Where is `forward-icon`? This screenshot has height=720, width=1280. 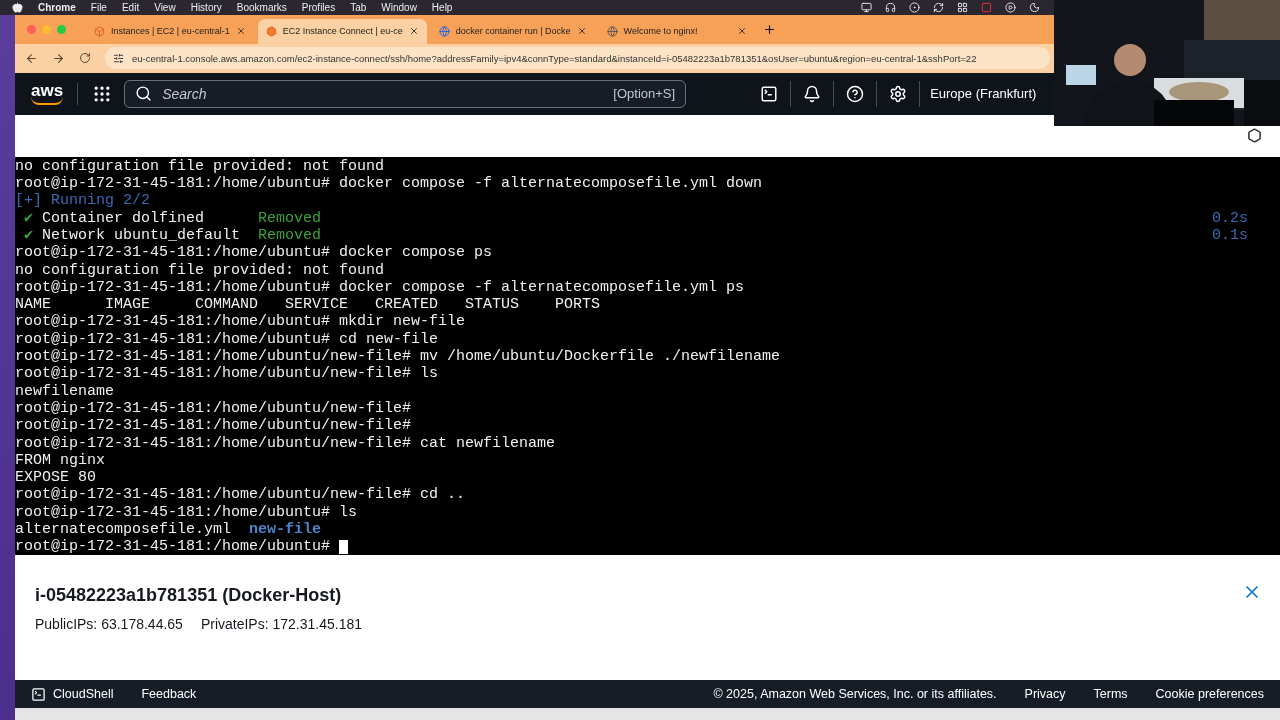
forward-icon is located at coordinates (58, 58).